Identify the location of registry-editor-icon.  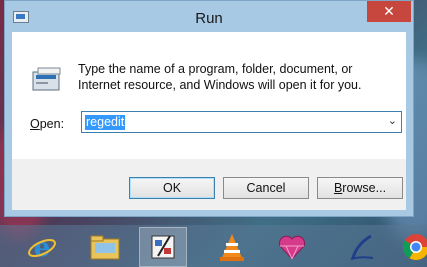
(163, 247).